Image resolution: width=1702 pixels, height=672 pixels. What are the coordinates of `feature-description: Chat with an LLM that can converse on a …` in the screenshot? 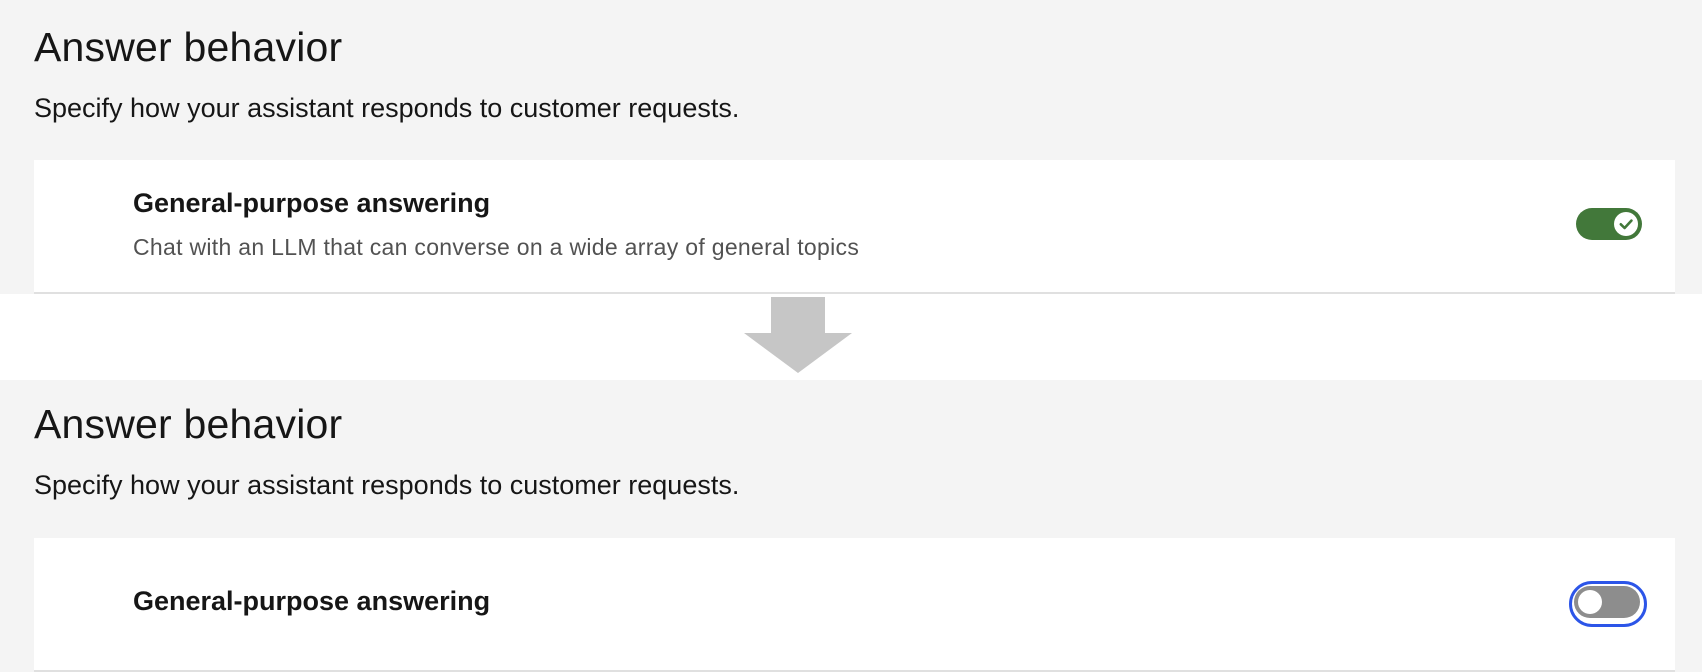 It's located at (496, 247).